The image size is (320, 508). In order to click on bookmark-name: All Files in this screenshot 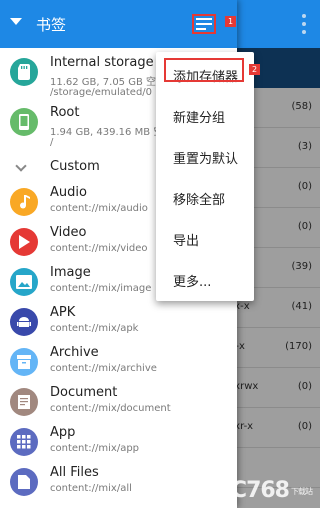, I will do `click(74, 472)`.